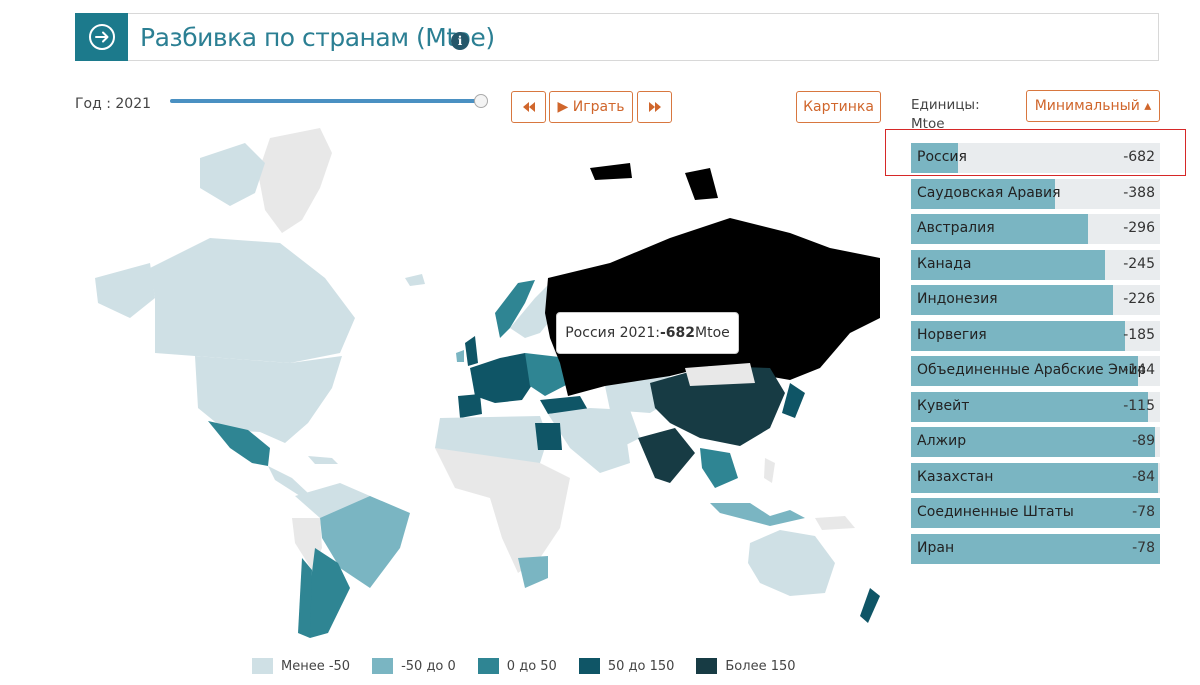 This screenshot has height=685, width=1200. I want to click on map-papua, so click(835, 523).